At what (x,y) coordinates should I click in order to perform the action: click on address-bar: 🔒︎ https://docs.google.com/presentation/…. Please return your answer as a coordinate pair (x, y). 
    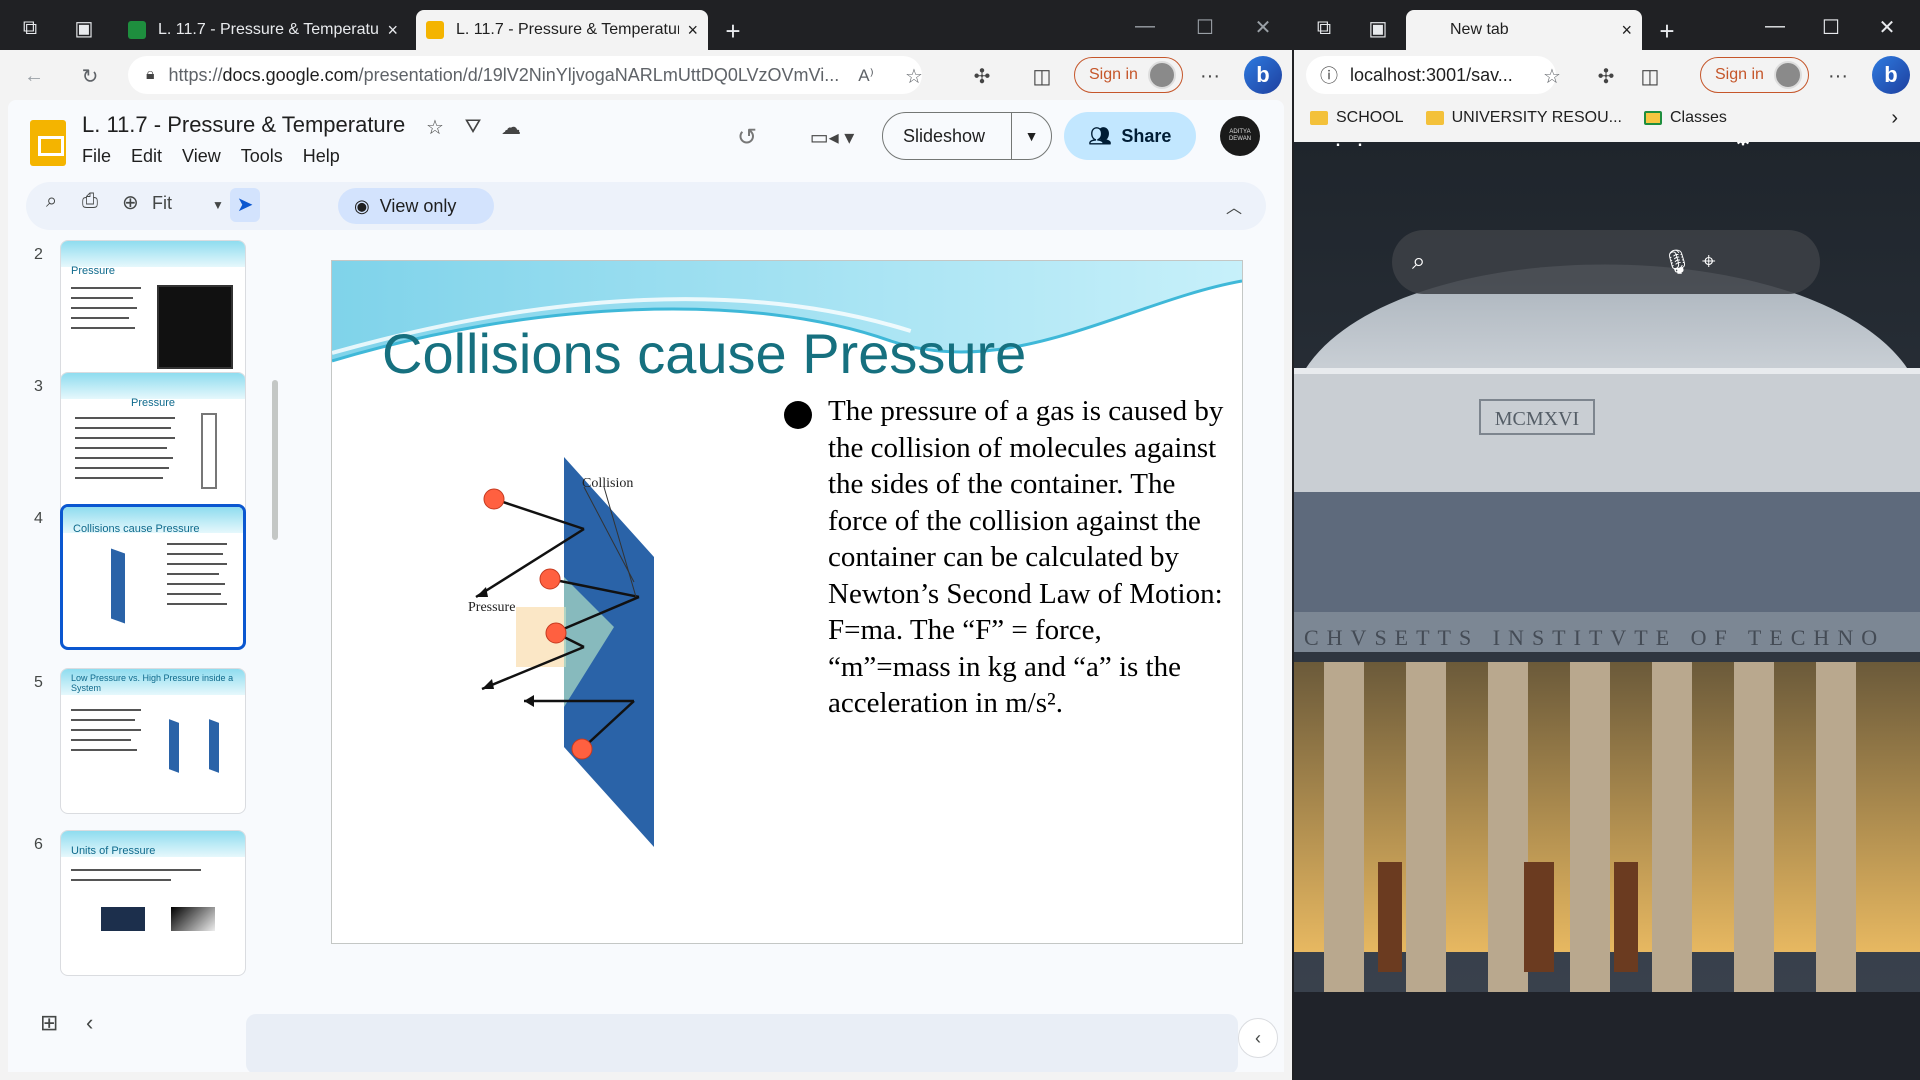
    Looking at the image, I should click on (525, 75).